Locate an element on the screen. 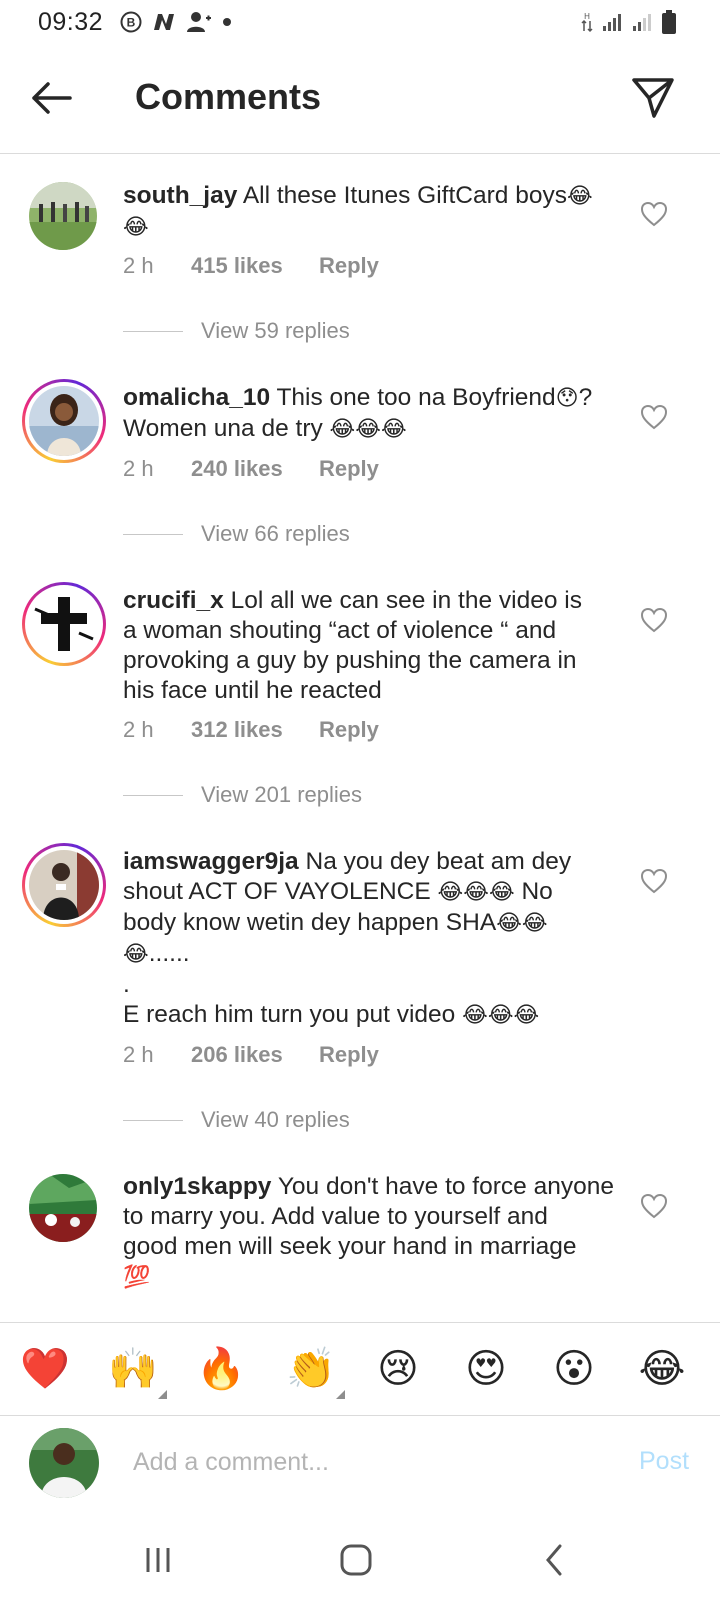 This screenshot has height=1600, width=720. share-button is located at coordinates (653, 97).